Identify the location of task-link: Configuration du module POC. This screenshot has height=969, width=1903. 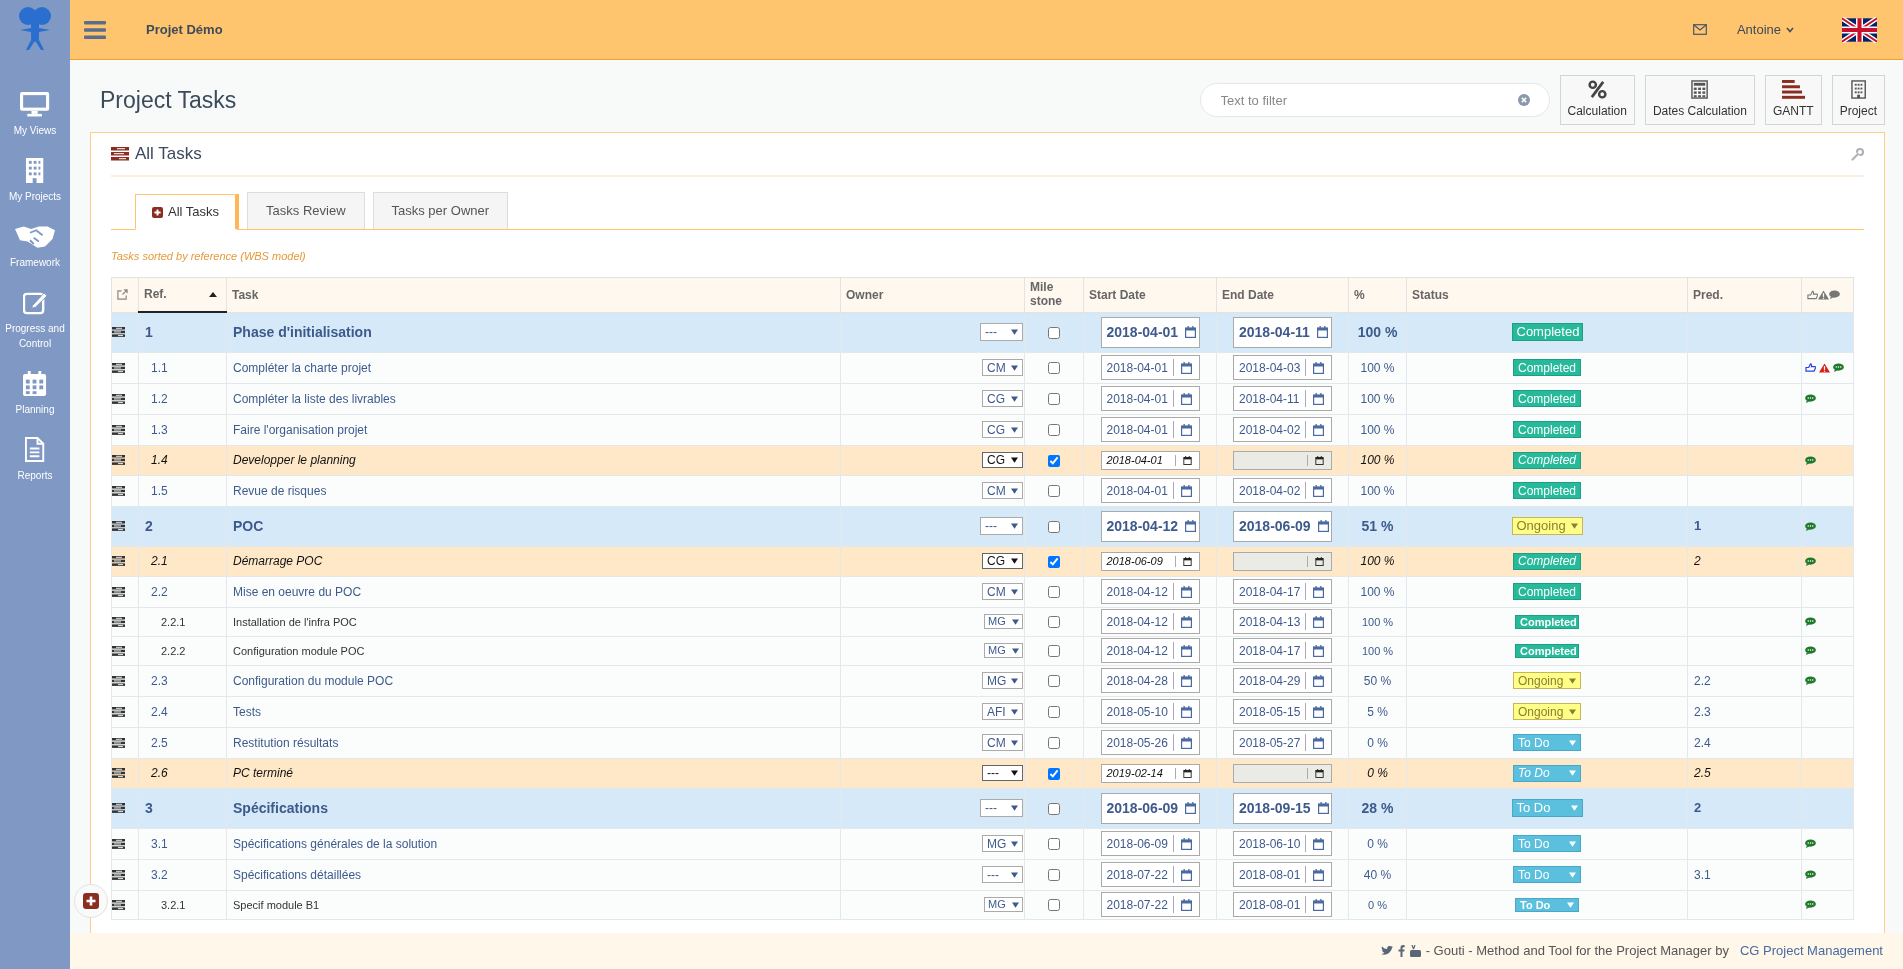
(313, 680).